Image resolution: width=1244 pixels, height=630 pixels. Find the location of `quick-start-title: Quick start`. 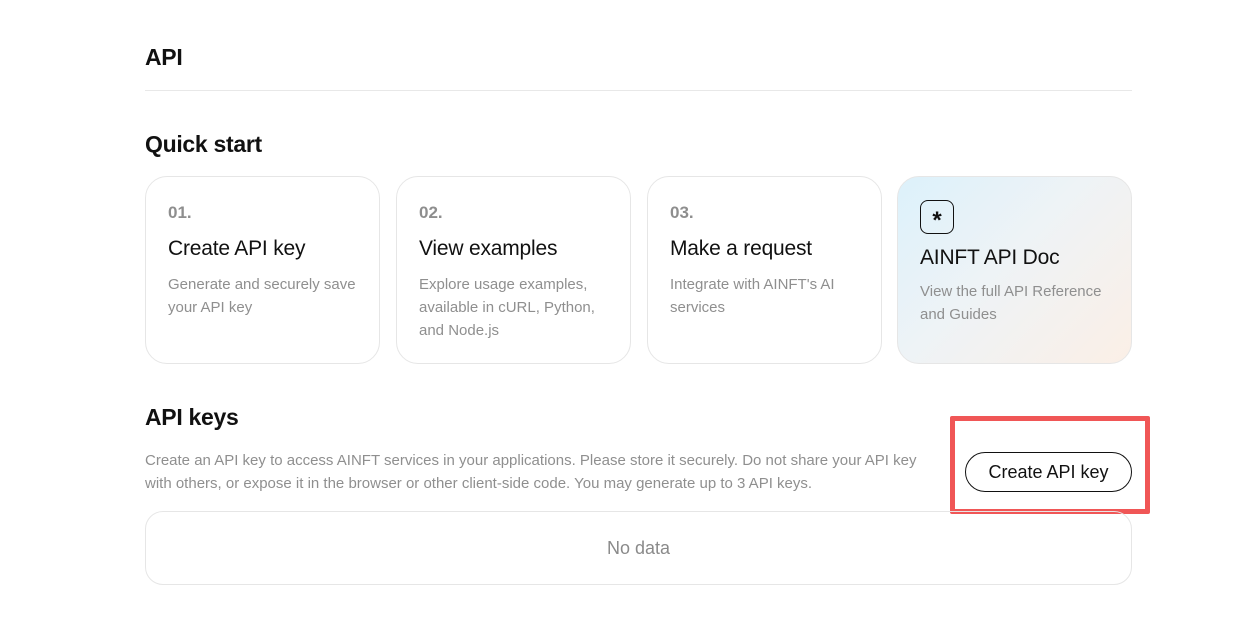

quick-start-title: Quick start is located at coordinates (203, 144).